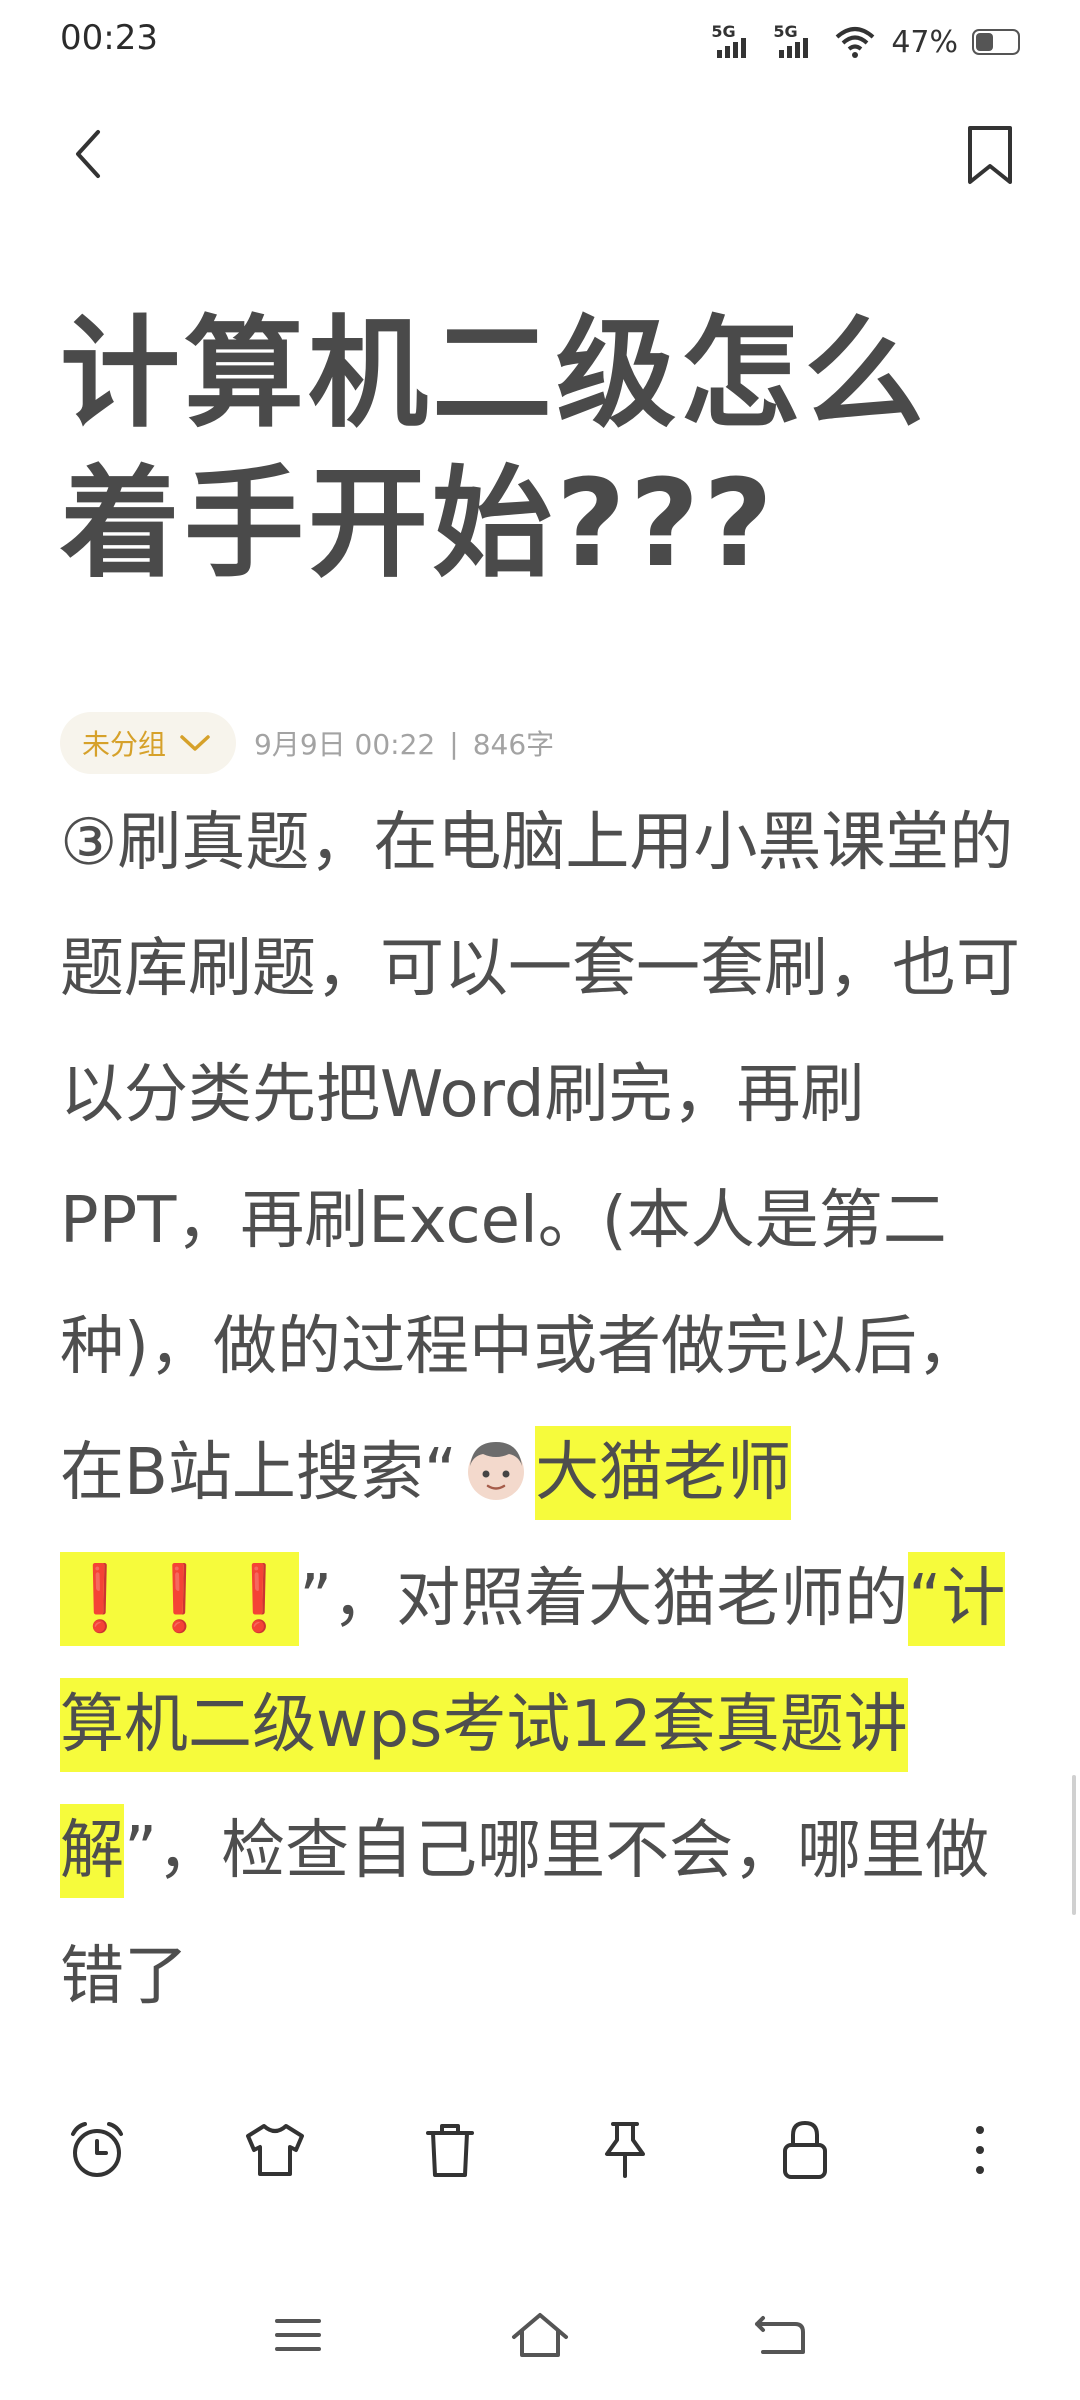 The image size is (1080, 2400). Describe the element at coordinates (345, 744) in the screenshot. I see `note-date: 9月9日 00:22` at that location.